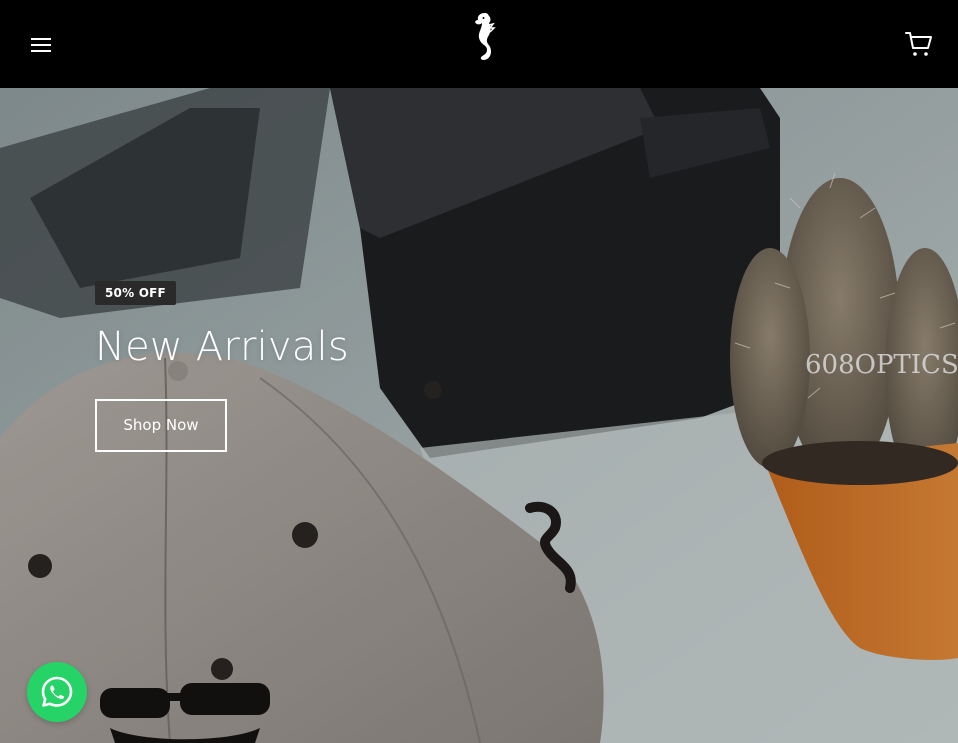 The image size is (958, 743). What do you see at coordinates (41, 45) in the screenshot?
I see `hamburger-menu-icon` at bounding box center [41, 45].